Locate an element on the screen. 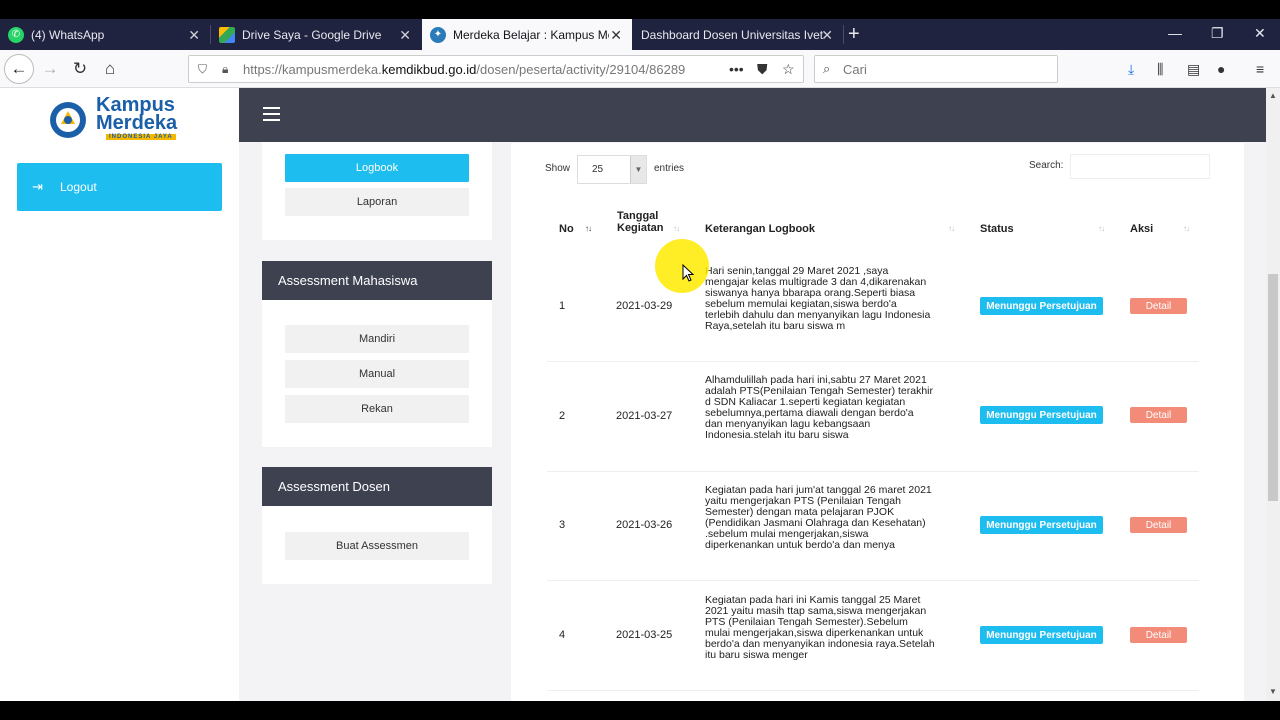 This screenshot has width=1280, height=720. back-arrow-icon: ← is located at coordinates (19, 69).